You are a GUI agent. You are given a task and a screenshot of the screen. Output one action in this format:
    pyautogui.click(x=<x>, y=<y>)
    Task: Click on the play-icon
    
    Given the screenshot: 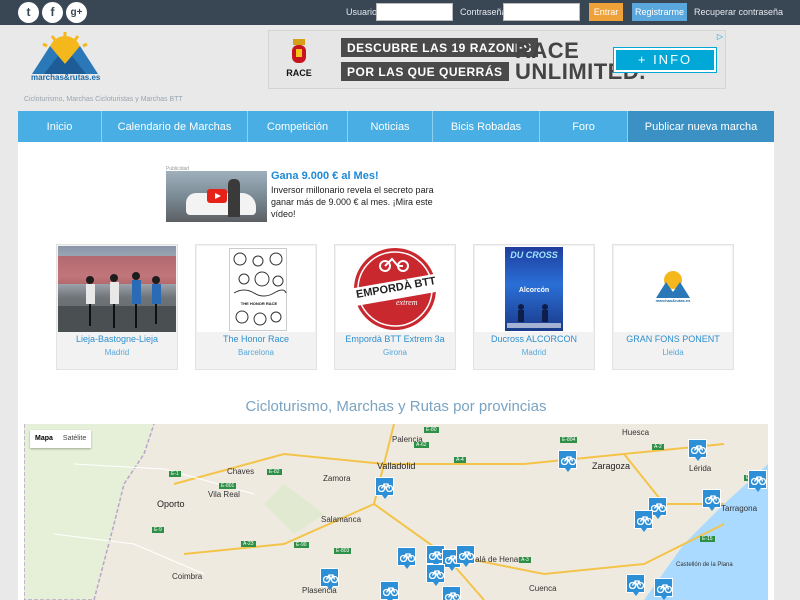 What is the action you would take?
    pyautogui.click(x=217, y=196)
    